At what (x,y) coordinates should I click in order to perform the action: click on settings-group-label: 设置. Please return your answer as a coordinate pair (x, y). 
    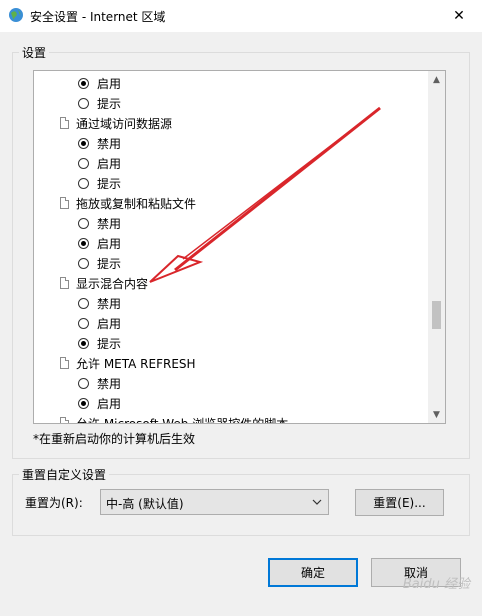
    Looking at the image, I should click on (34, 52).